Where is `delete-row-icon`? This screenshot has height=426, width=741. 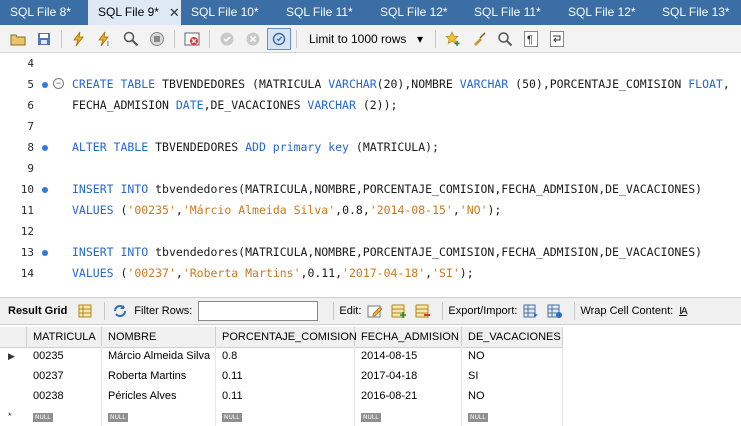 delete-row-icon is located at coordinates (423, 311).